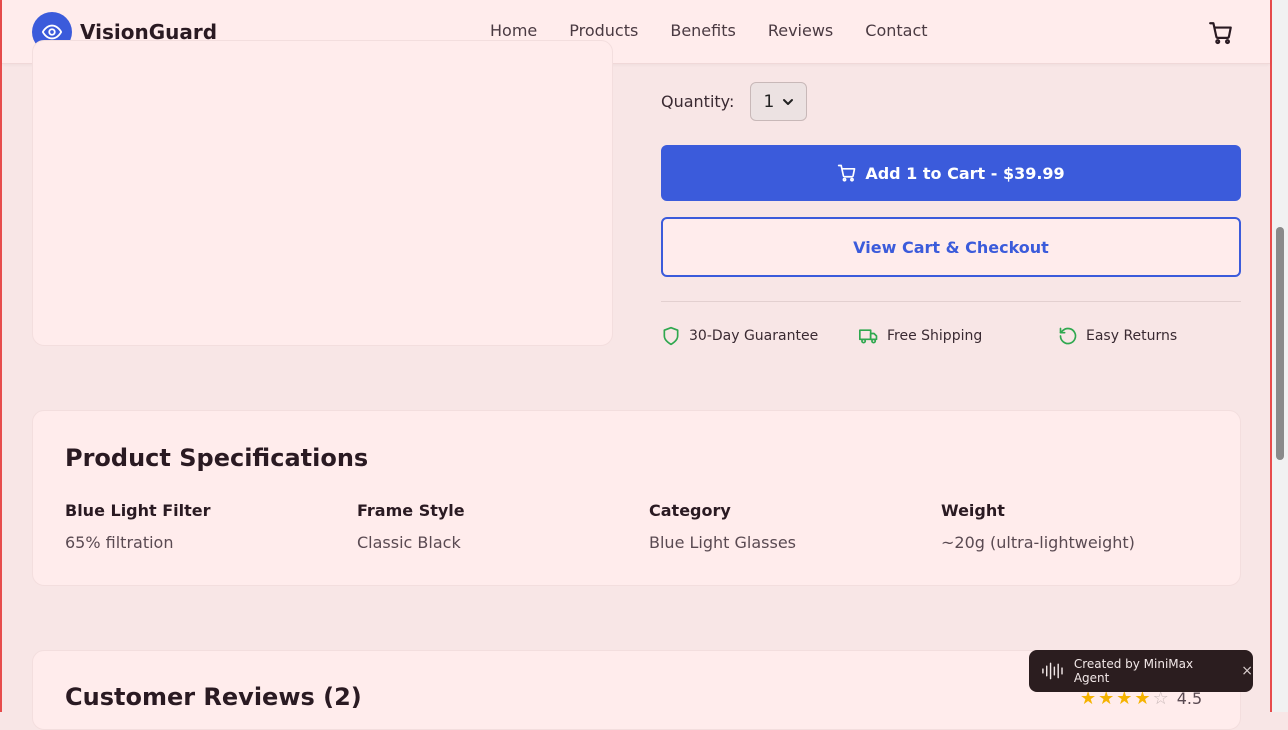  Describe the element at coordinates (138, 526) in the screenshot. I see `spec-blue-light: Blue Light Filter 65% filtration` at that location.